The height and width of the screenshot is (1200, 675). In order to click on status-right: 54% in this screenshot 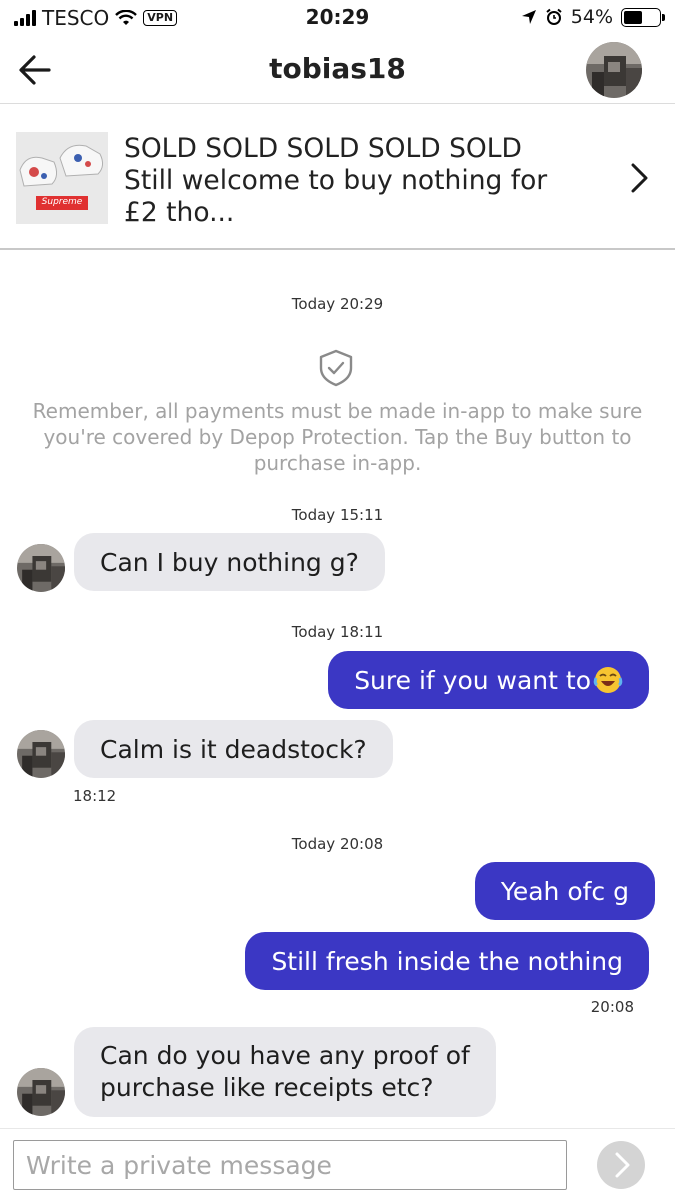, I will do `click(593, 17)`.